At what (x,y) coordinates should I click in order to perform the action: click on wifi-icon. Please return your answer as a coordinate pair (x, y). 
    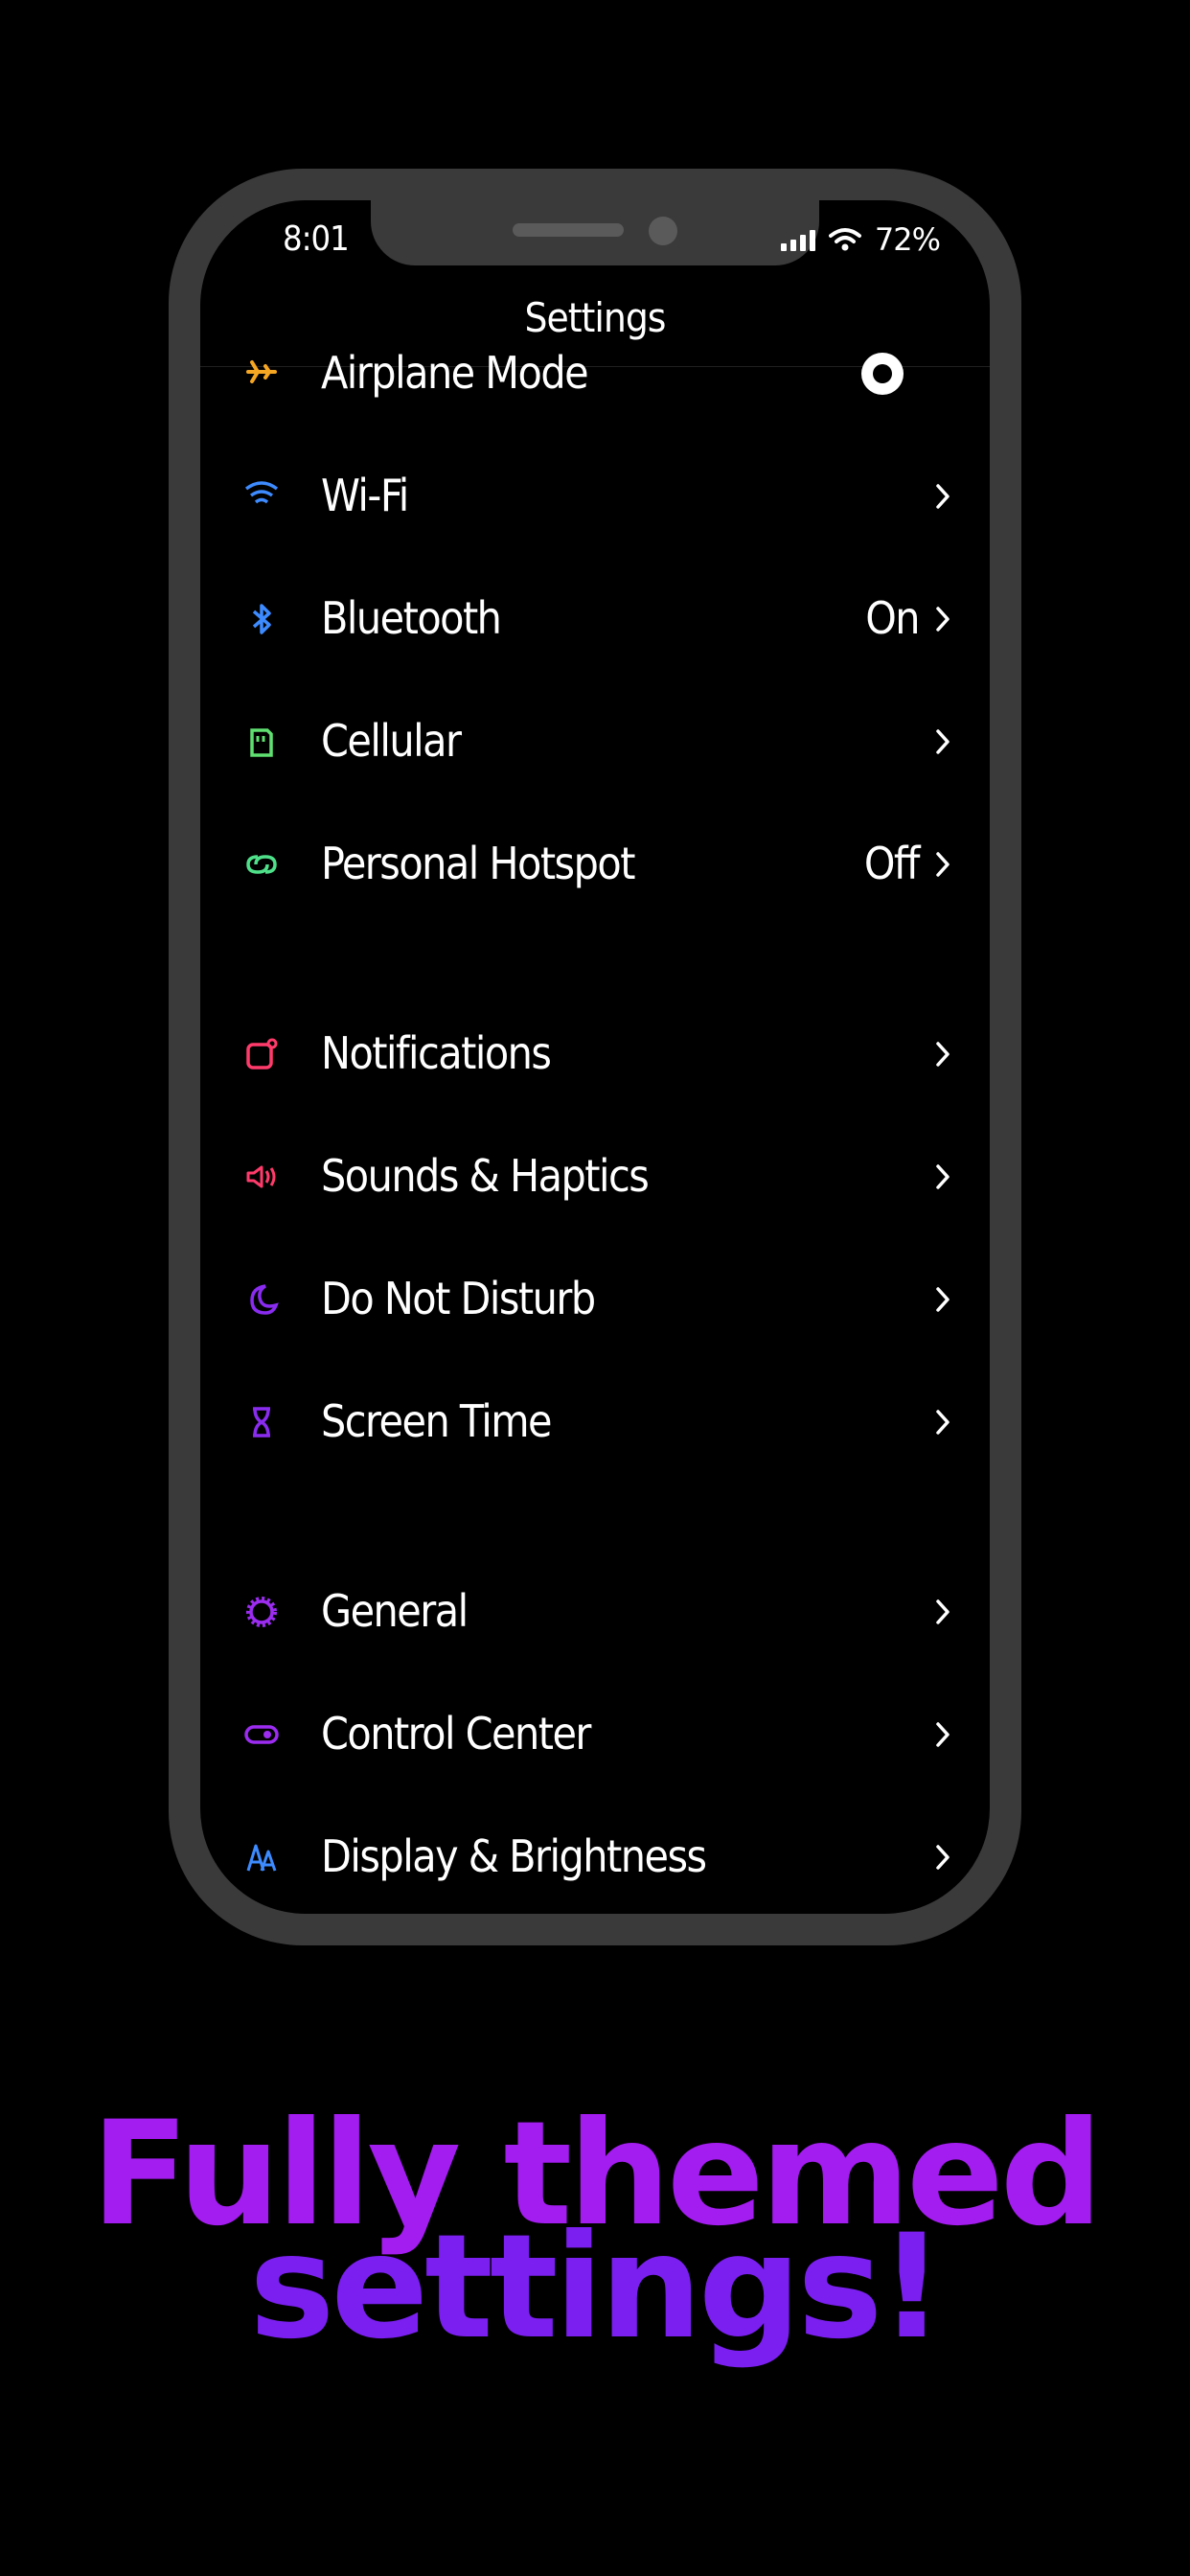
    Looking at the image, I should click on (262, 492).